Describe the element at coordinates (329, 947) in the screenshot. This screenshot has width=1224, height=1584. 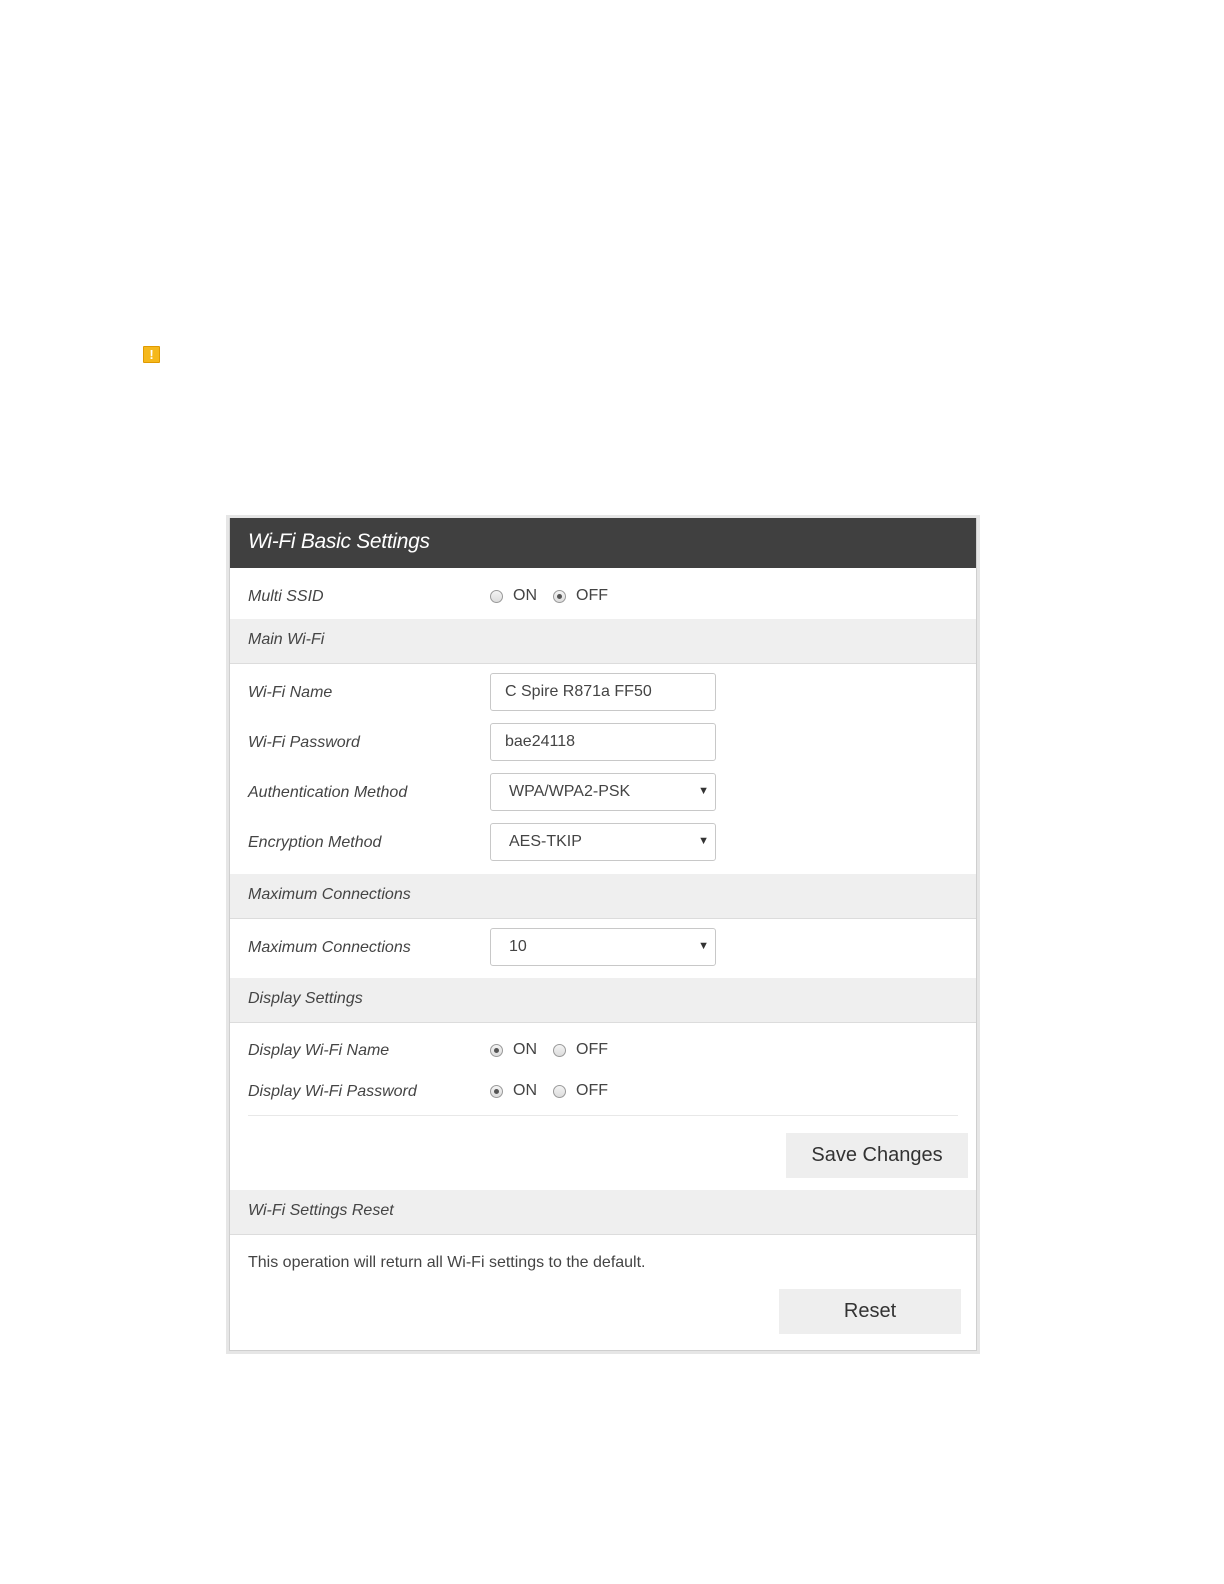
I see `max-connections-label: Maximum Connections` at that location.